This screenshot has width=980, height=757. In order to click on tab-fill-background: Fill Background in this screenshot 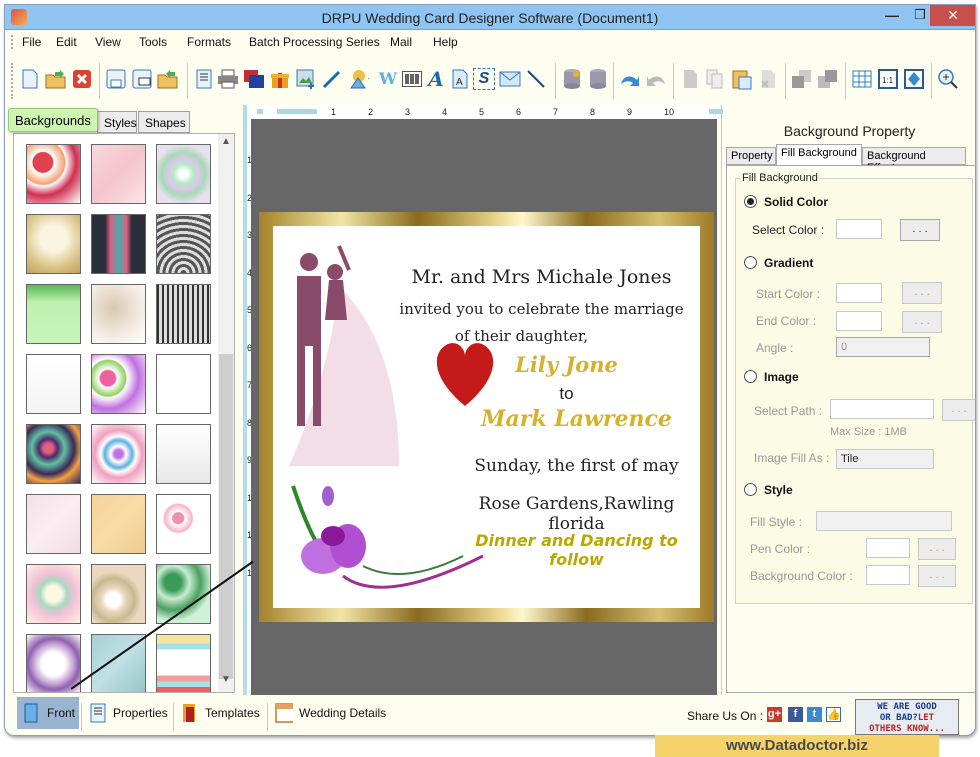, I will do `click(819, 154)`.